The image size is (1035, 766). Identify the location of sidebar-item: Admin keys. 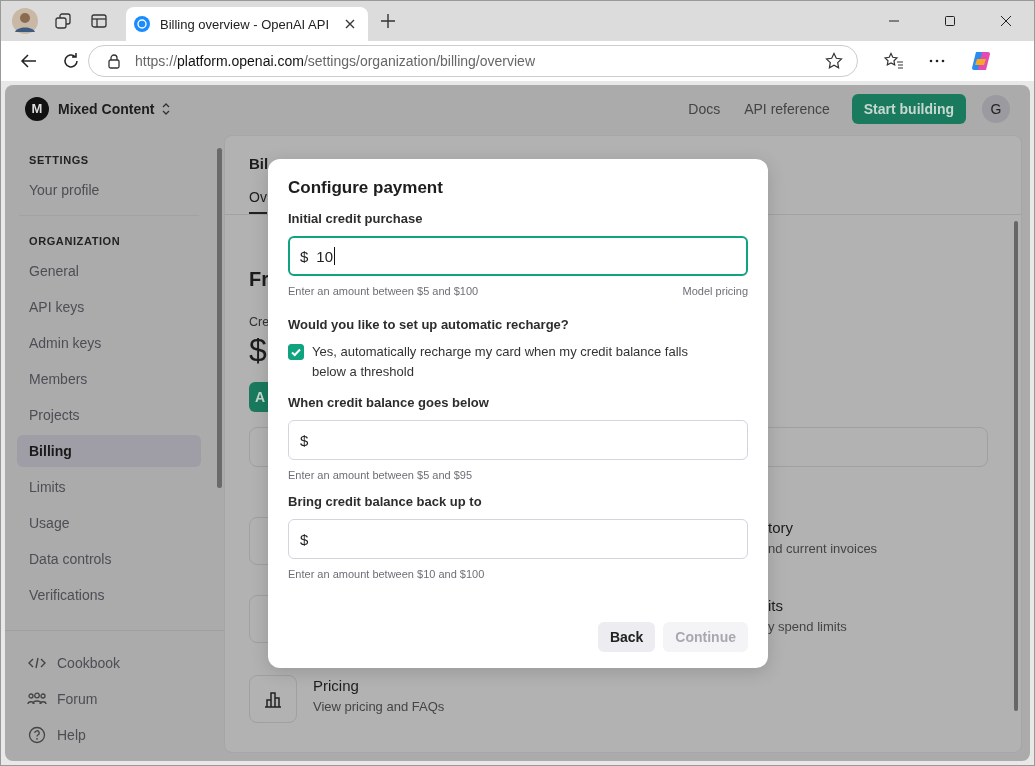
(109, 343).